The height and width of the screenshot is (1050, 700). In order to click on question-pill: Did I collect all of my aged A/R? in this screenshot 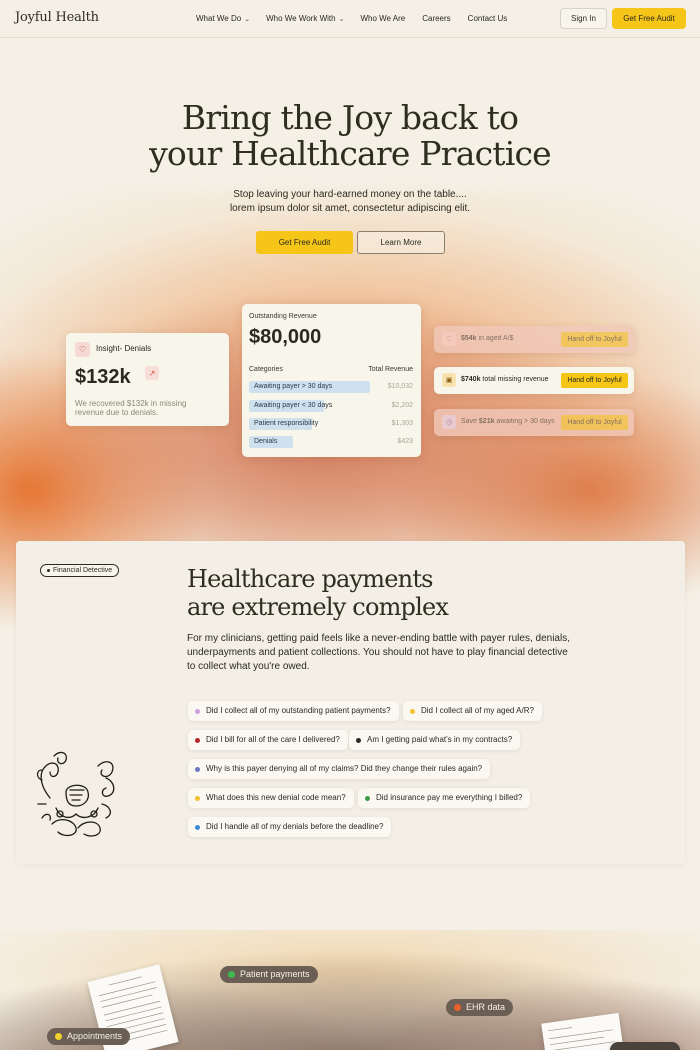, I will do `click(472, 711)`.